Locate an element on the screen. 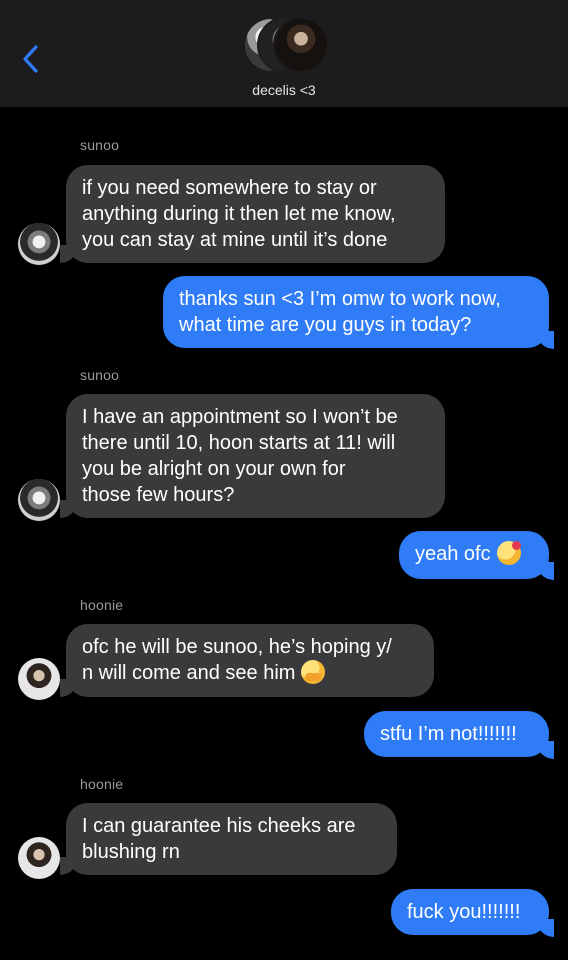  chat-header: decelis <3 is located at coordinates (284, 53).